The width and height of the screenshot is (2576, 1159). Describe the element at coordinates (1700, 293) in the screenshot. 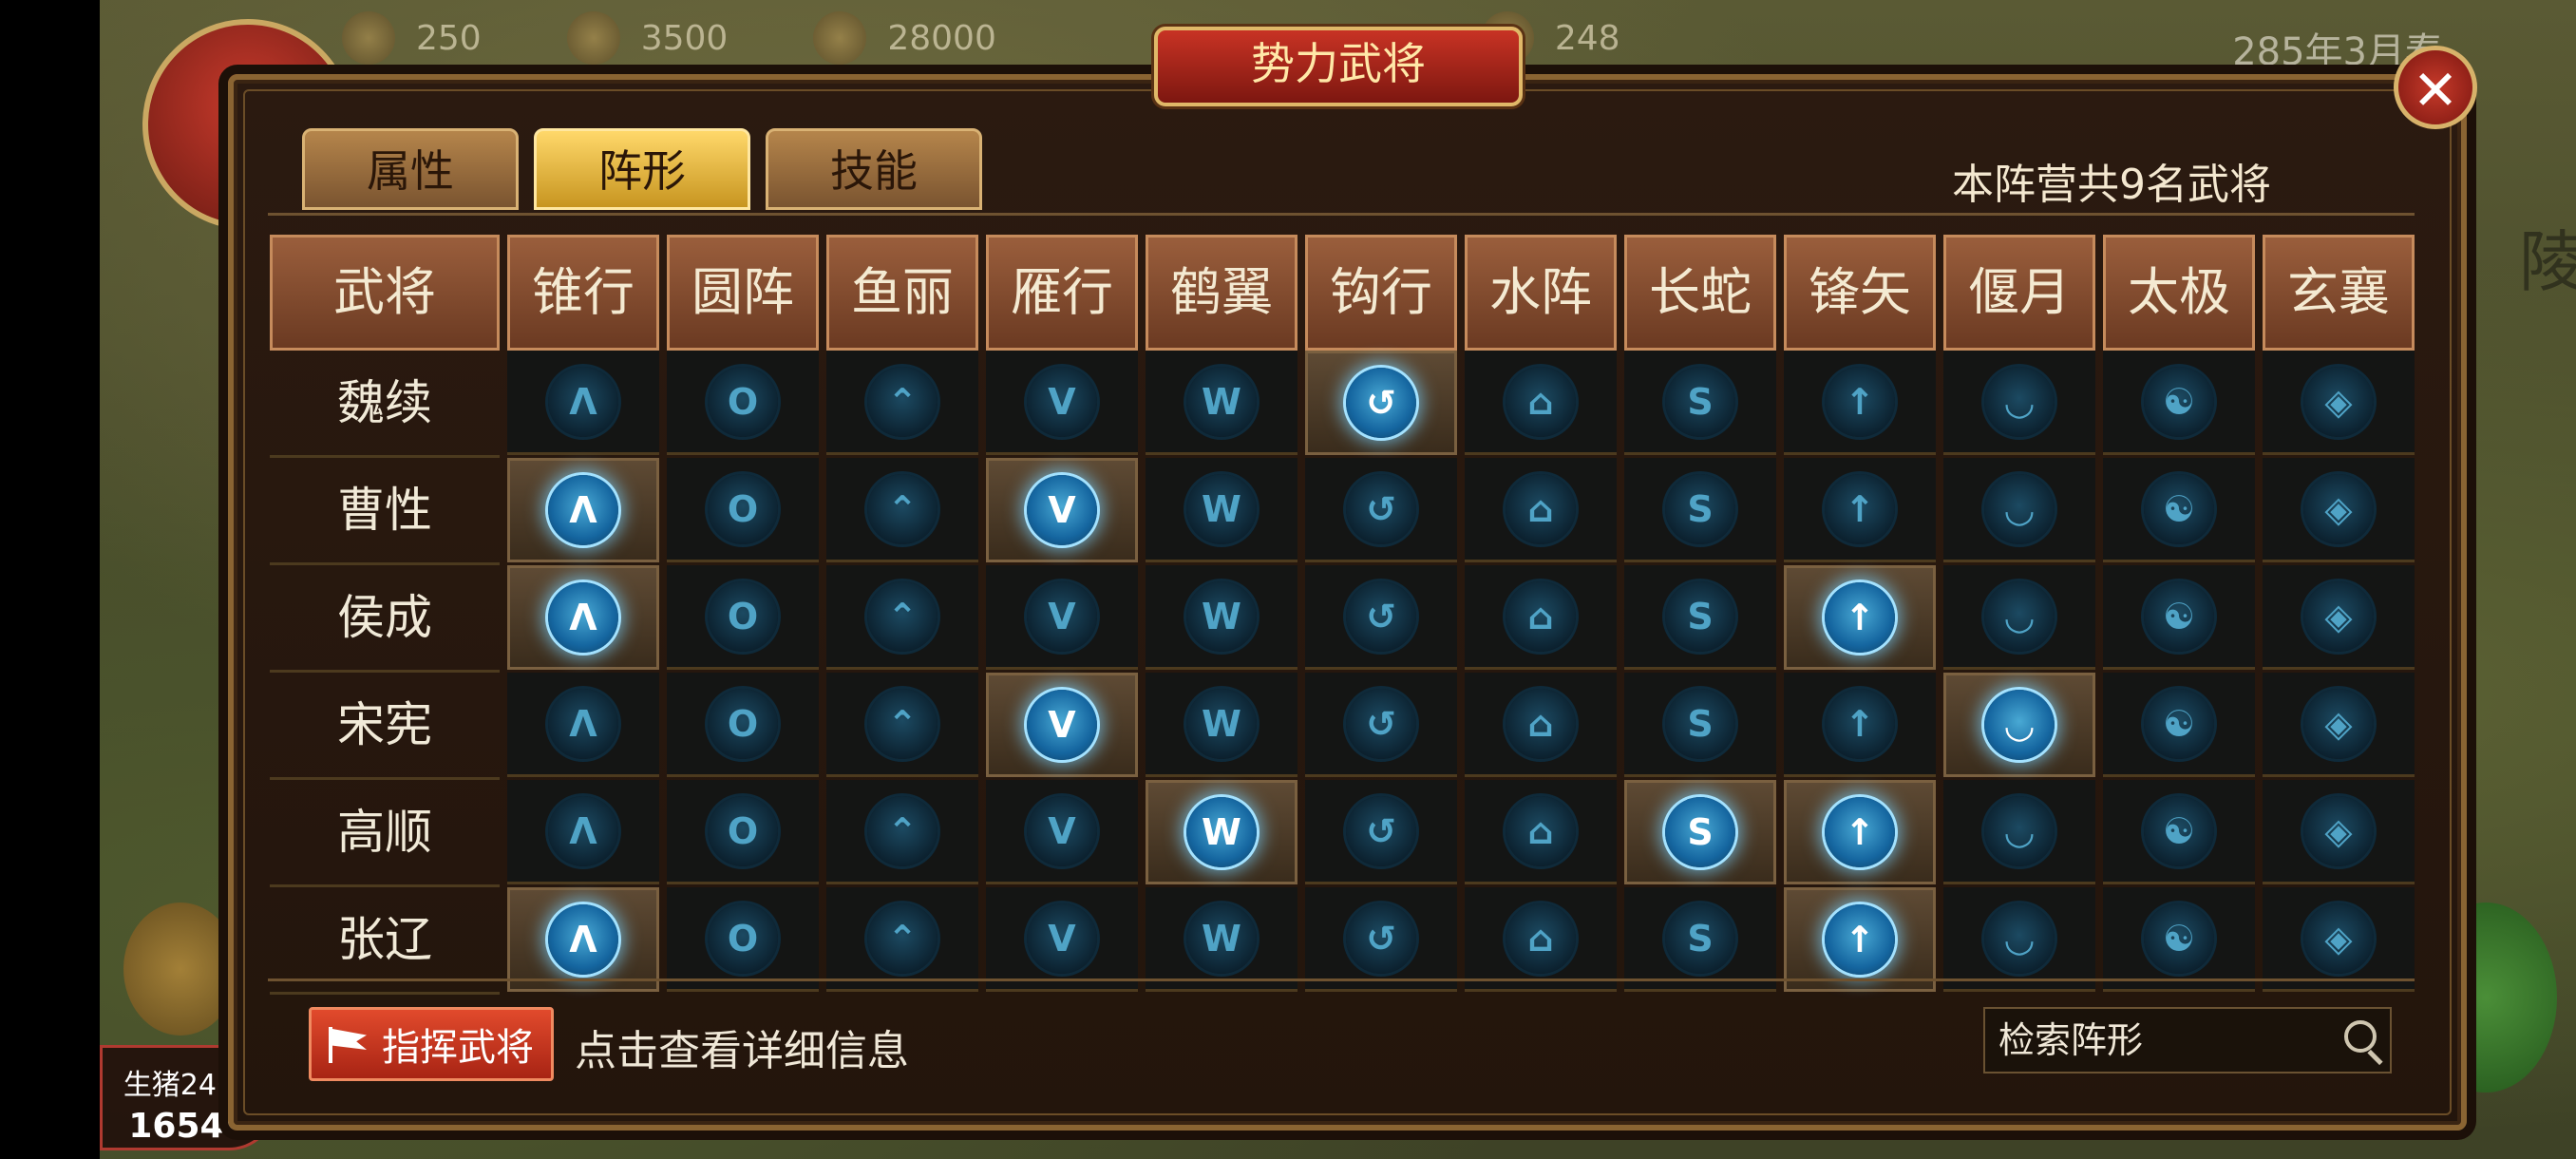

I see `header-formation: 长蛇` at that location.